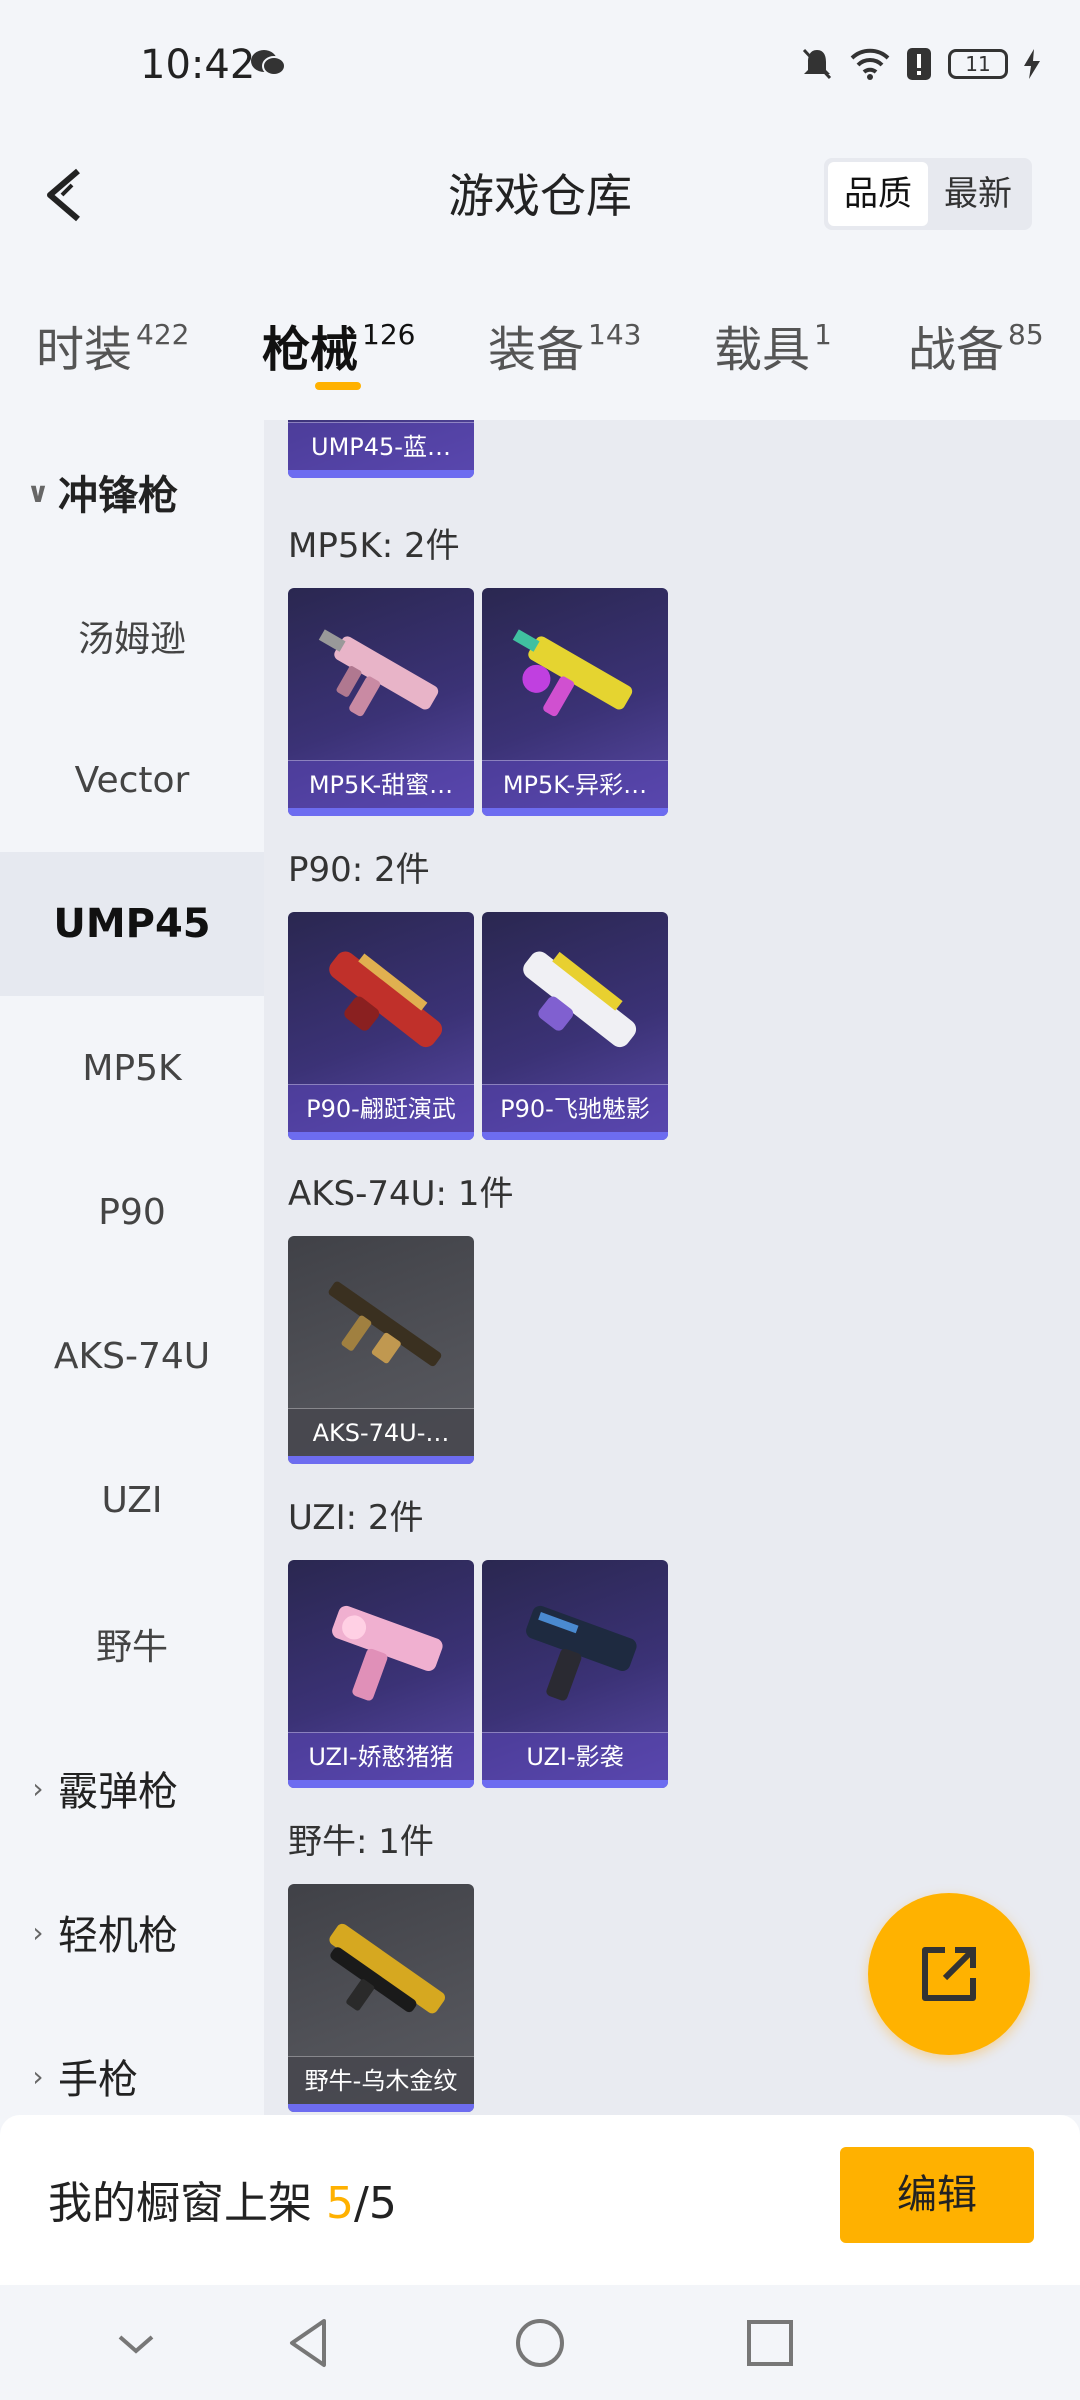 Image resolution: width=1080 pixels, height=2400 pixels. What do you see at coordinates (132, 924) in the screenshot?
I see `sidebar-item-ump45: UMP45` at bounding box center [132, 924].